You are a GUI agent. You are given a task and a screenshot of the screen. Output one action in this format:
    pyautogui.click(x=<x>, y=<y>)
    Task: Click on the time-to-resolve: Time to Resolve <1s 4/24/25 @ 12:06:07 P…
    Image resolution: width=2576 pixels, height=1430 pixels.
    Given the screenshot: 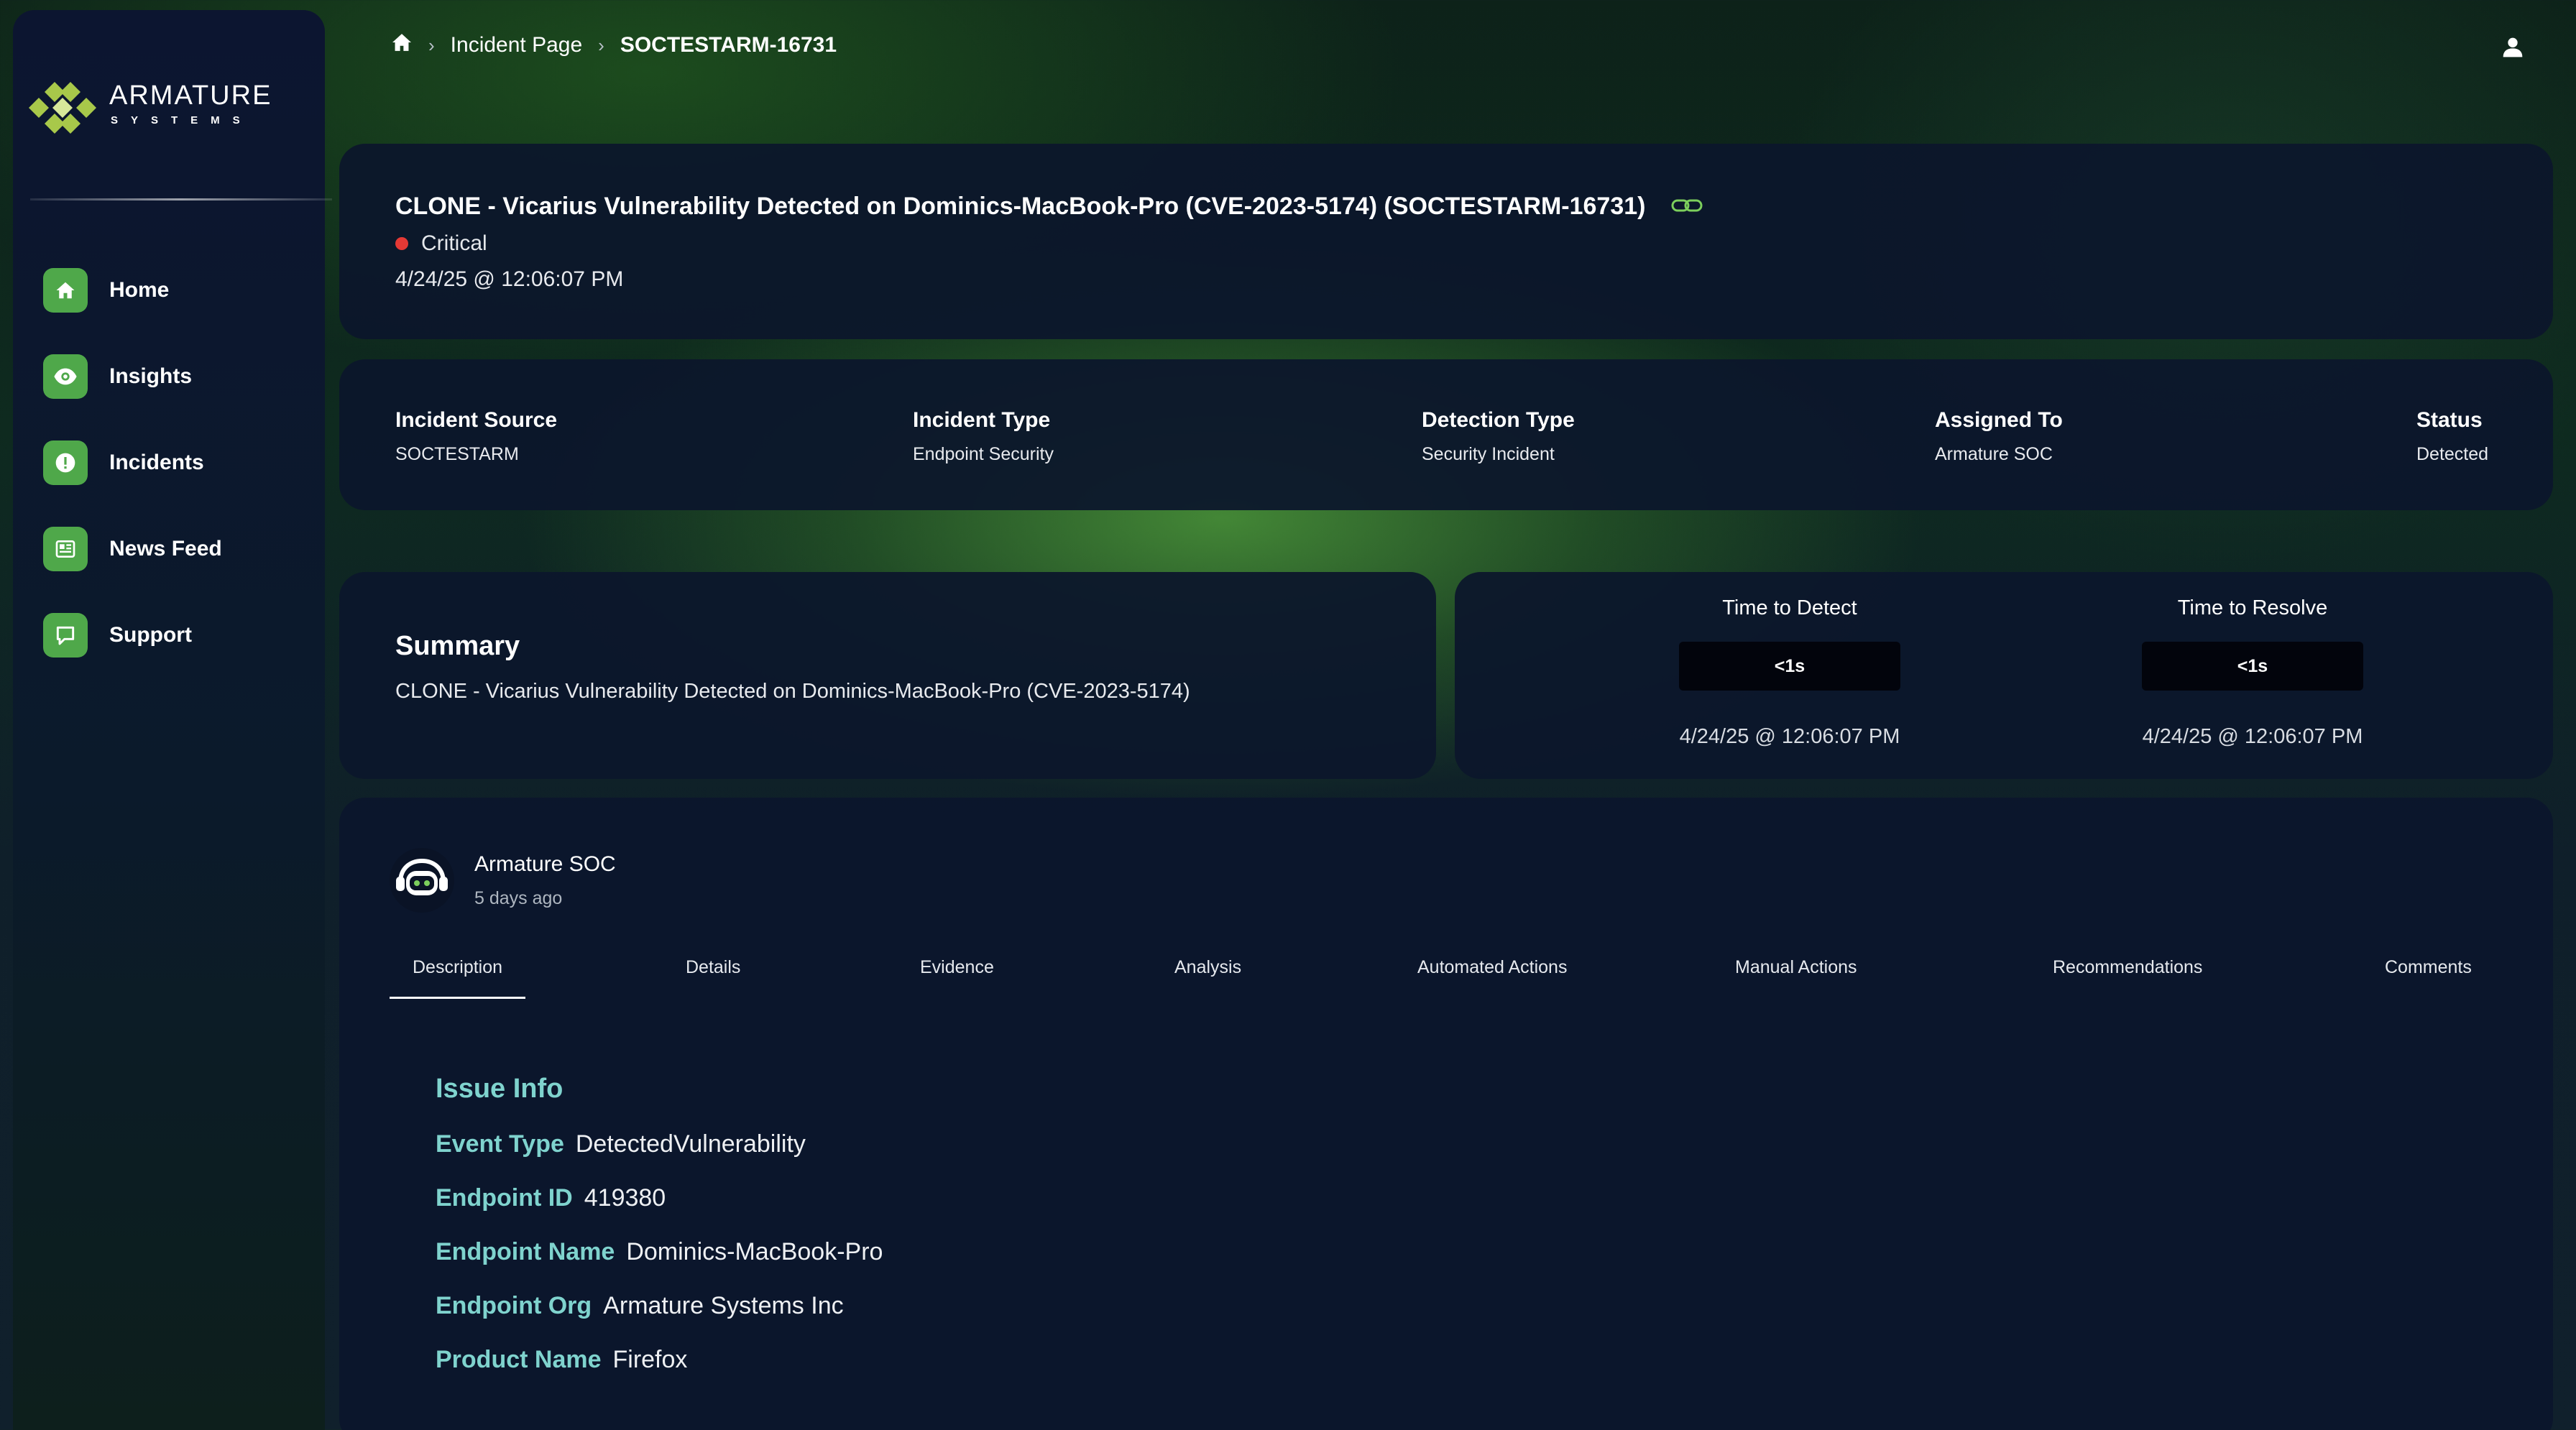 What is the action you would take?
    pyautogui.click(x=2253, y=672)
    